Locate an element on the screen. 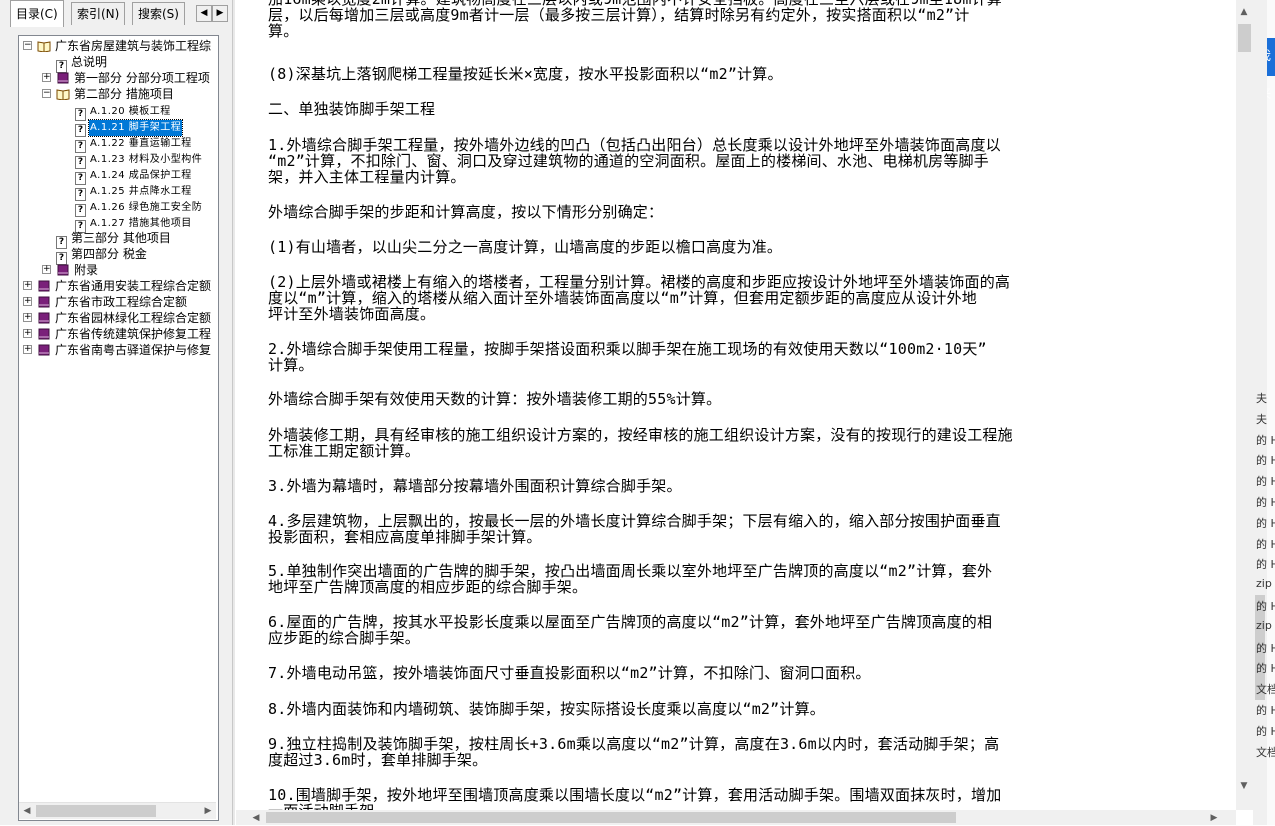 The image size is (1275, 826). tree-node-label: 第二部分 措施项目 is located at coordinates (124, 94).